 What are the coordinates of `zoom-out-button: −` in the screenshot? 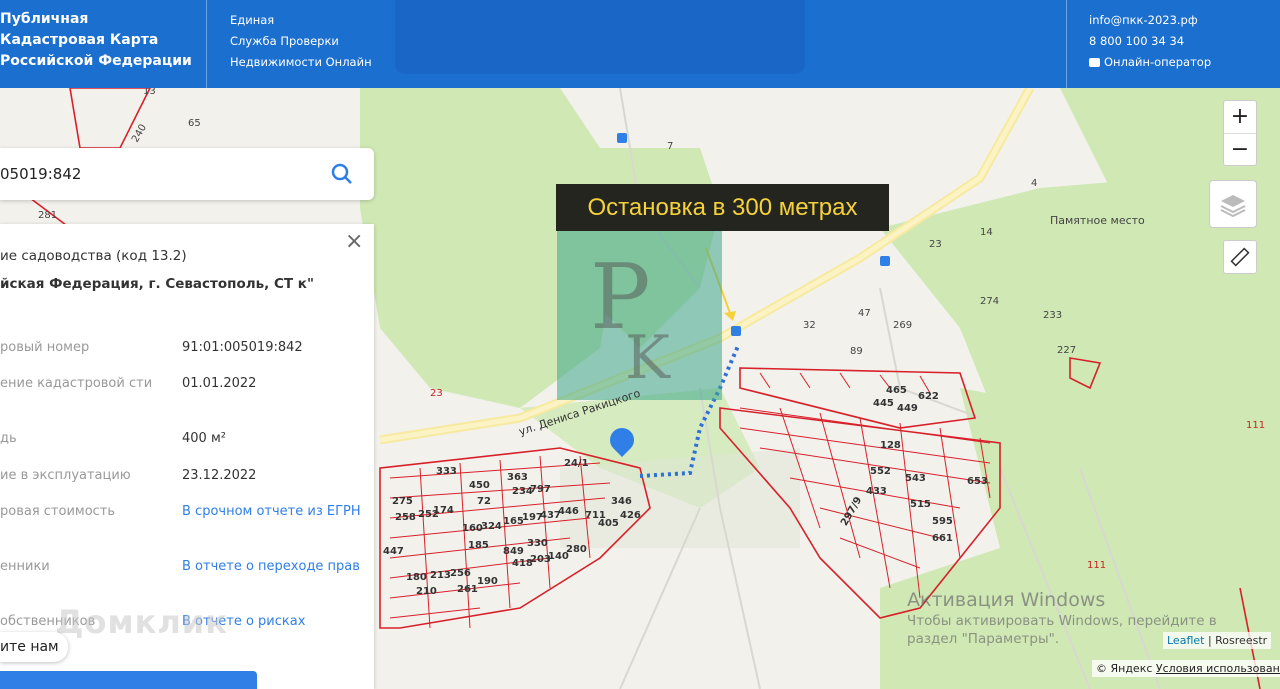 It's located at (1240, 149).